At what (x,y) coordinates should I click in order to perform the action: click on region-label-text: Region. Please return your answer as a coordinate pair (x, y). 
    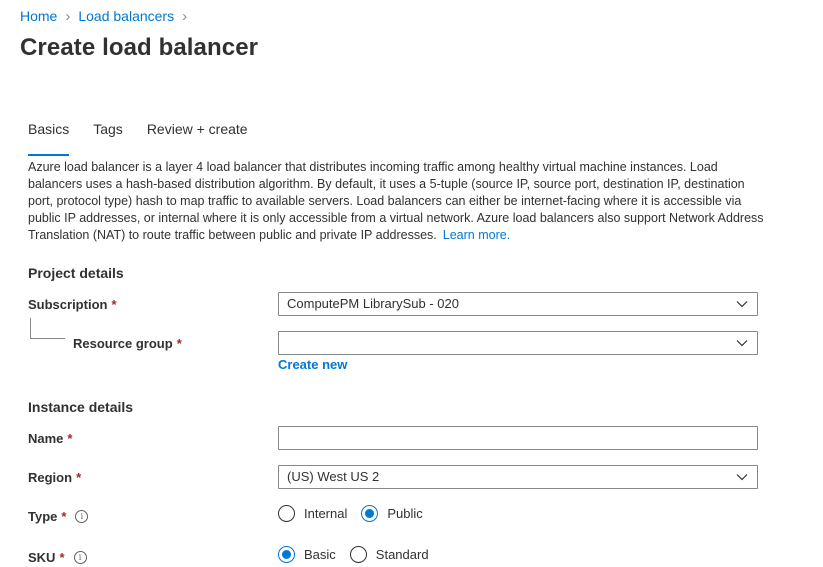
    Looking at the image, I should click on (50, 477).